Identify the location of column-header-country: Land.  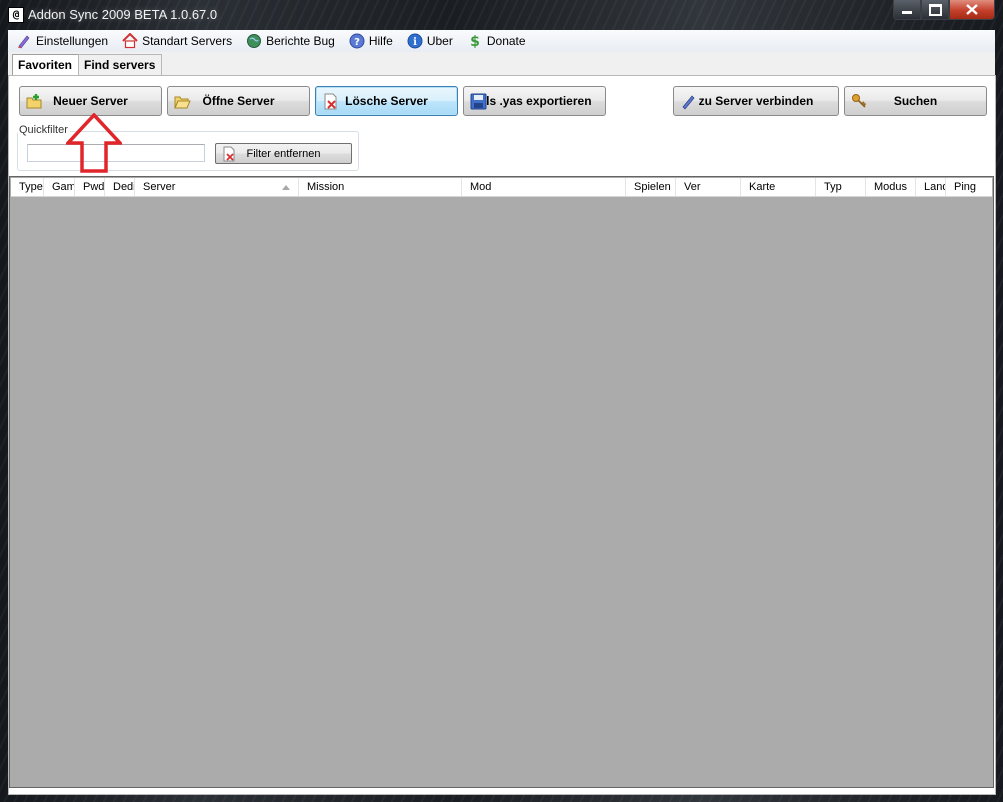
(931, 187).